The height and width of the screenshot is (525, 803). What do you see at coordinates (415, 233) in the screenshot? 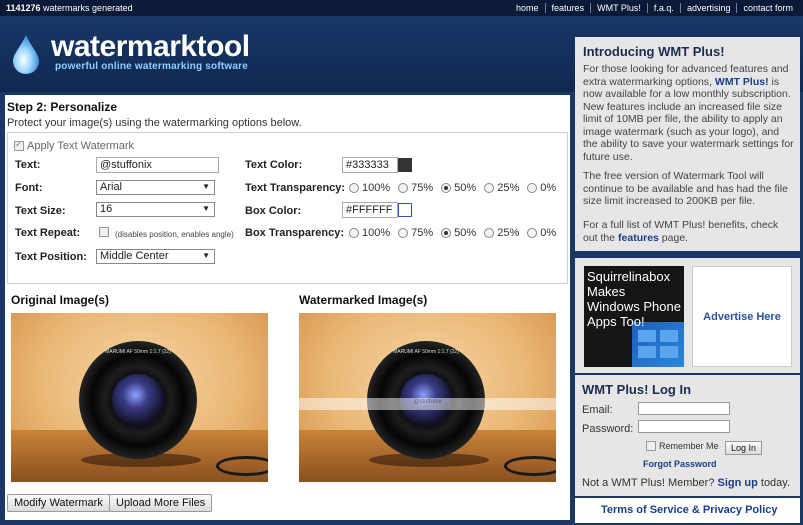
I see `box-transparency-75: 75%` at bounding box center [415, 233].